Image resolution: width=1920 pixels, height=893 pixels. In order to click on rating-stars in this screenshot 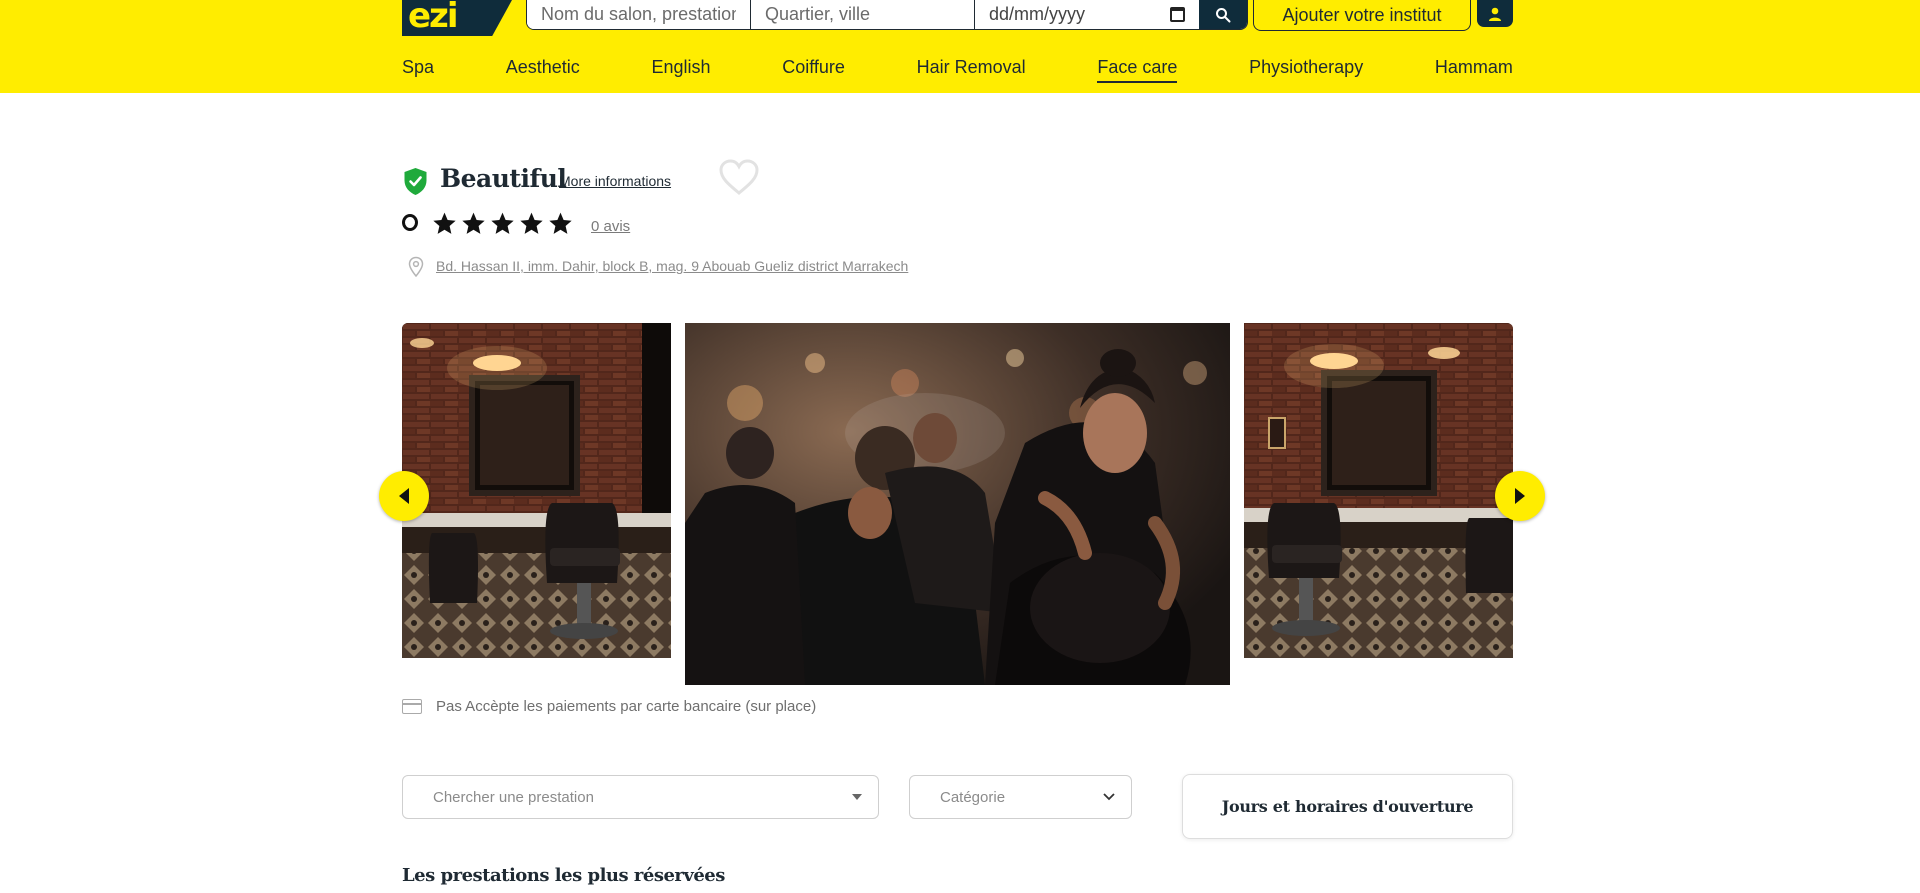, I will do `click(502, 223)`.